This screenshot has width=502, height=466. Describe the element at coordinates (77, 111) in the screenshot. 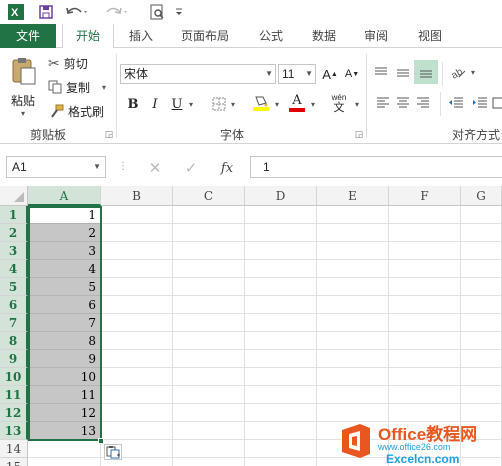

I see `format-painter-button: 格式刷` at that location.